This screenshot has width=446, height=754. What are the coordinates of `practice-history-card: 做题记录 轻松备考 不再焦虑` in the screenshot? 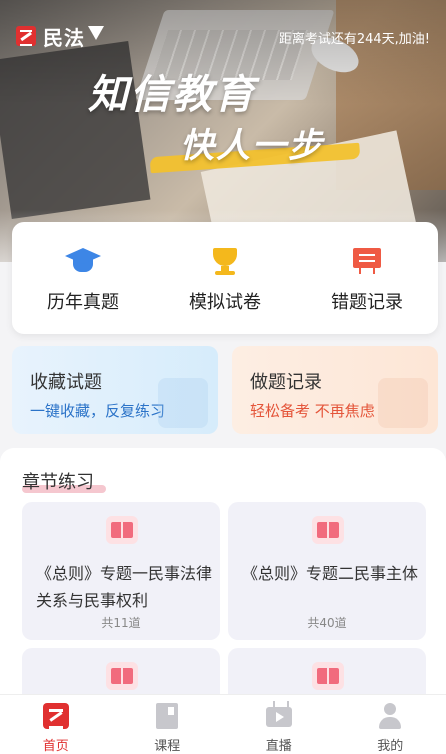 It's located at (335, 390).